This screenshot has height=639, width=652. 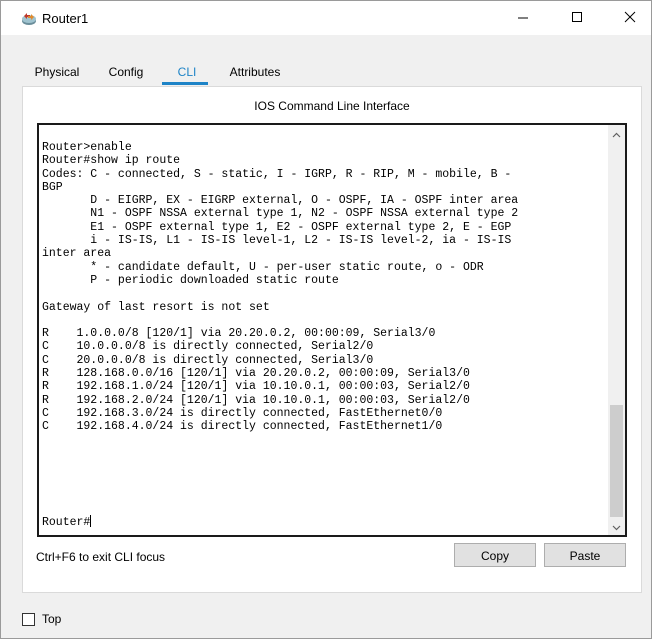 I want to click on paste-button: Paste, so click(x=585, y=555).